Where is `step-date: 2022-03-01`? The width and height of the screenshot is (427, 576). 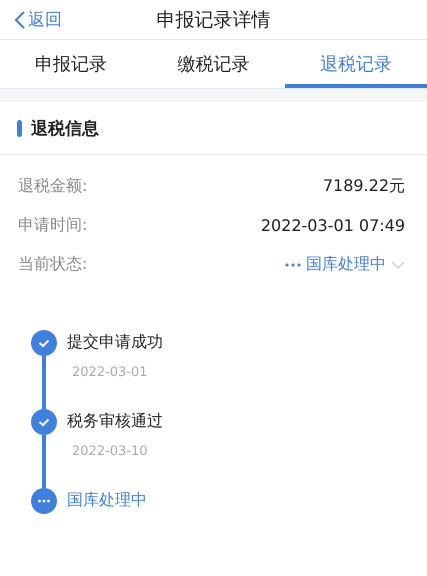
step-date: 2022-03-01 is located at coordinates (110, 372).